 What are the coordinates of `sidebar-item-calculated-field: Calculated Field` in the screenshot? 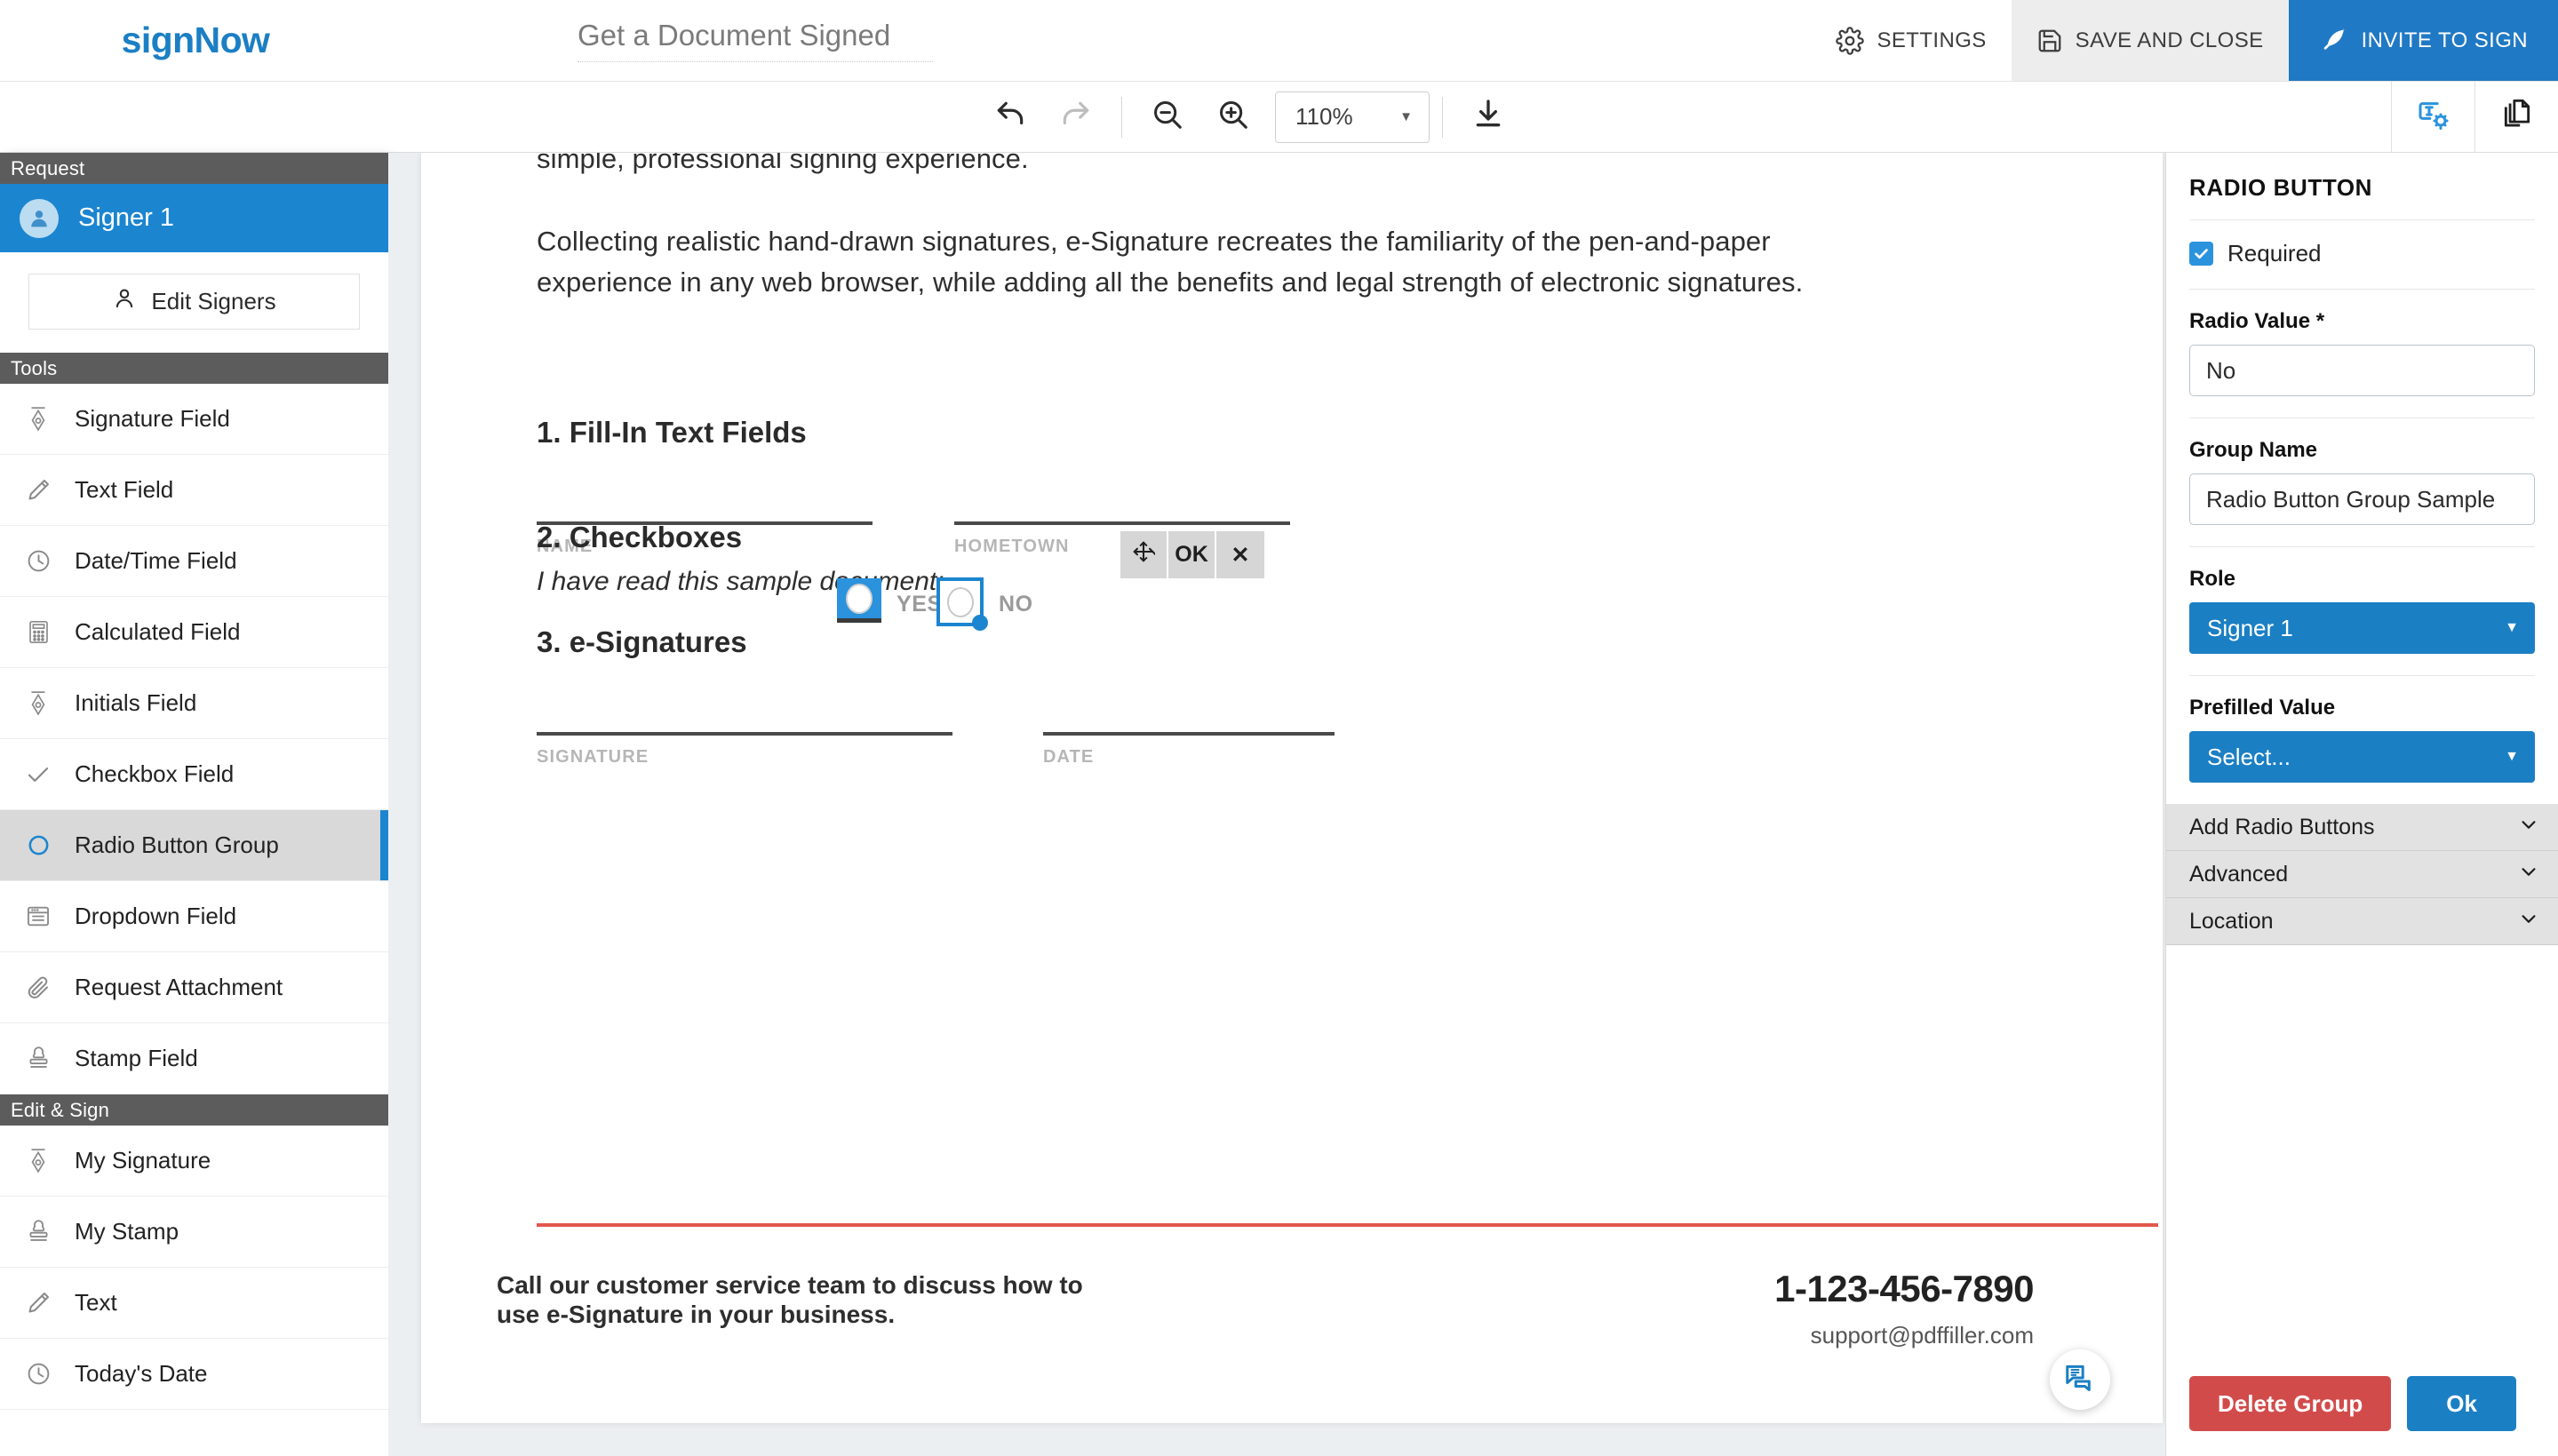 It's located at (194, 632).